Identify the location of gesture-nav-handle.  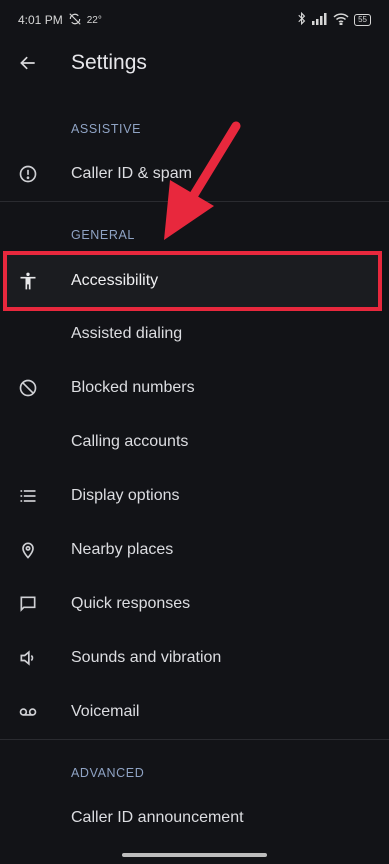
(194, 855).